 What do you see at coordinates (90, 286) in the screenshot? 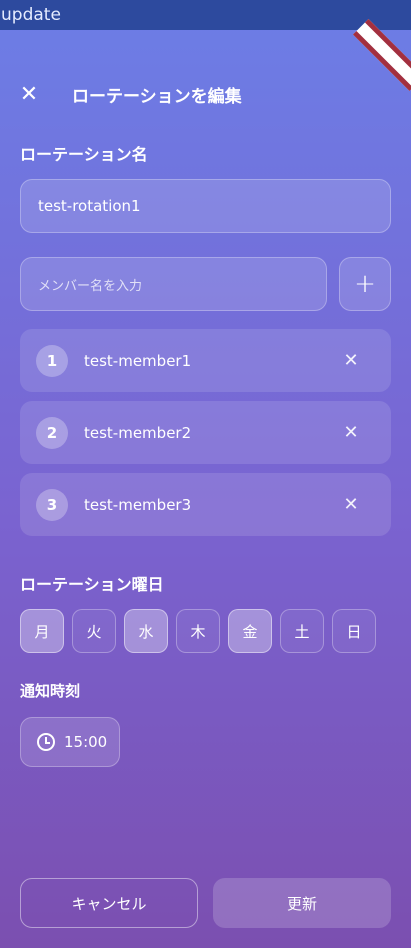
I see `member-name-placeholder: メンバー名を入力` at bounding box center [90, 286].